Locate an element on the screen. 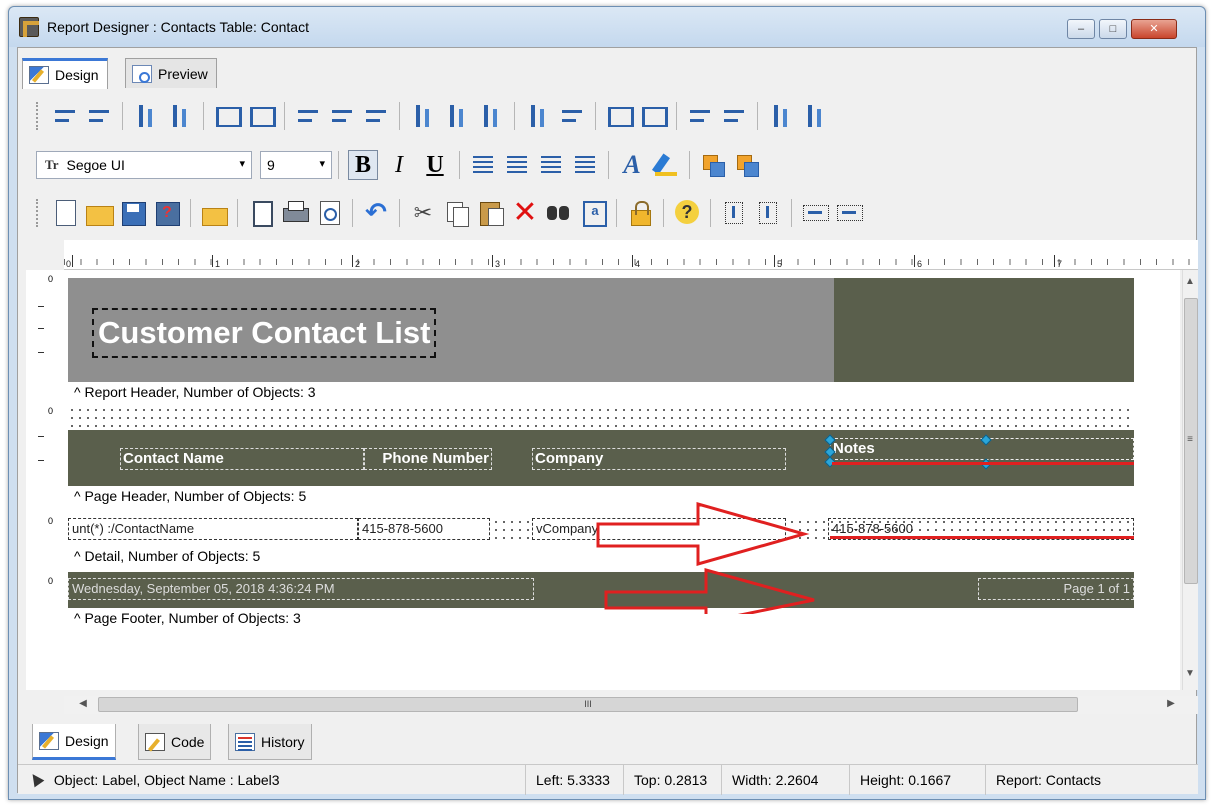  scroll-up-icon: ▲ is located at coordinates (1190, 281).